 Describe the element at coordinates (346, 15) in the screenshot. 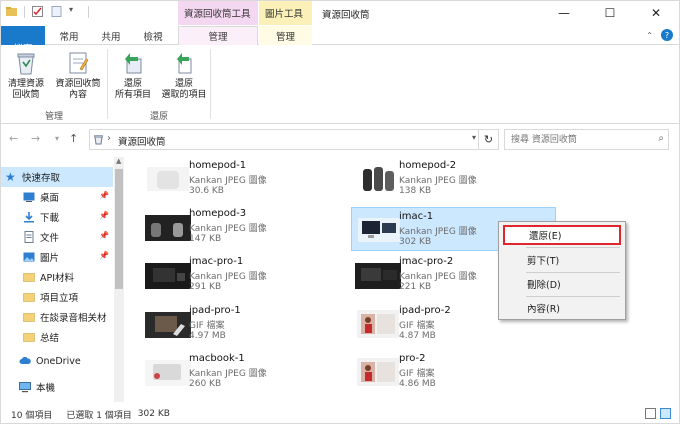

I see `window-title: 資源回收筒` at that location.